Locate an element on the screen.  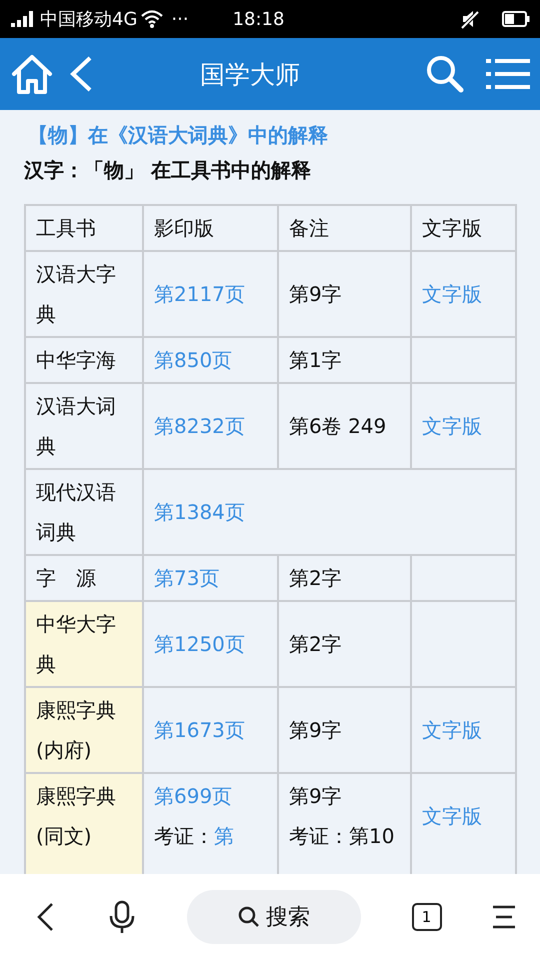
page-link: 第1384页 is located at coordinates (199, 512).